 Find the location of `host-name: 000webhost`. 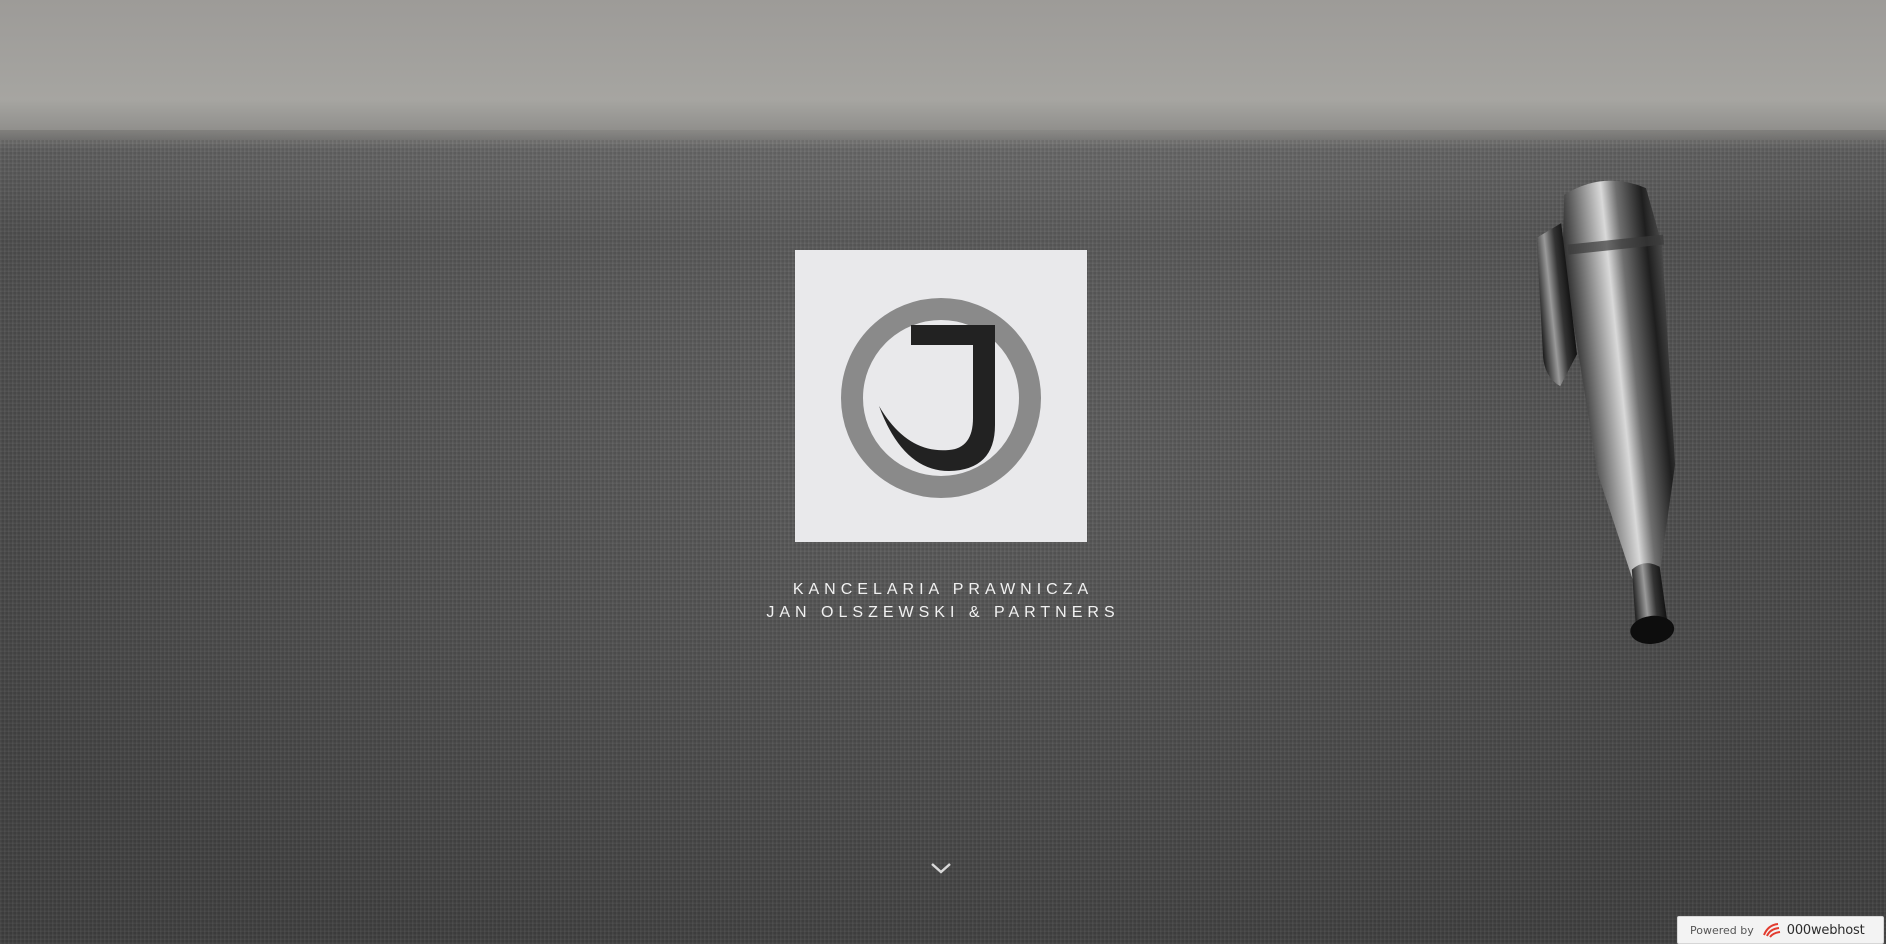

host-name: 000webhost is located at coordinates (1825, 930).